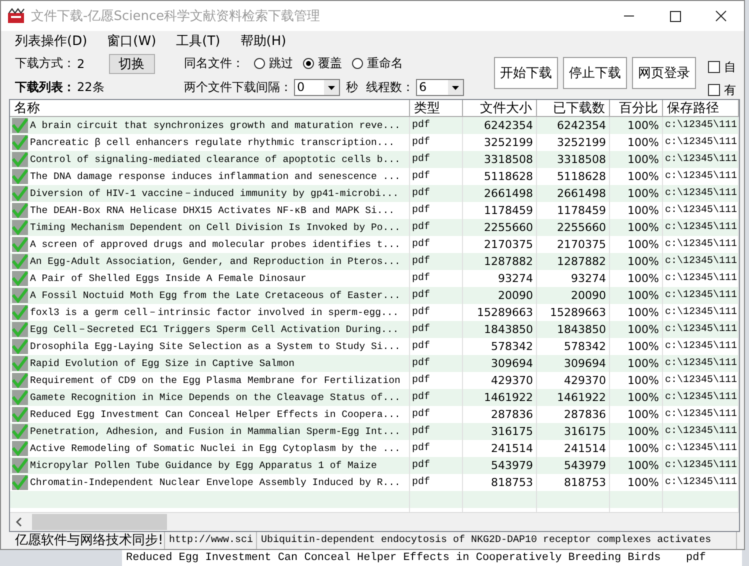 The image size is (749, 566). I want to click on file-size: 1843850, so click(500, 329).